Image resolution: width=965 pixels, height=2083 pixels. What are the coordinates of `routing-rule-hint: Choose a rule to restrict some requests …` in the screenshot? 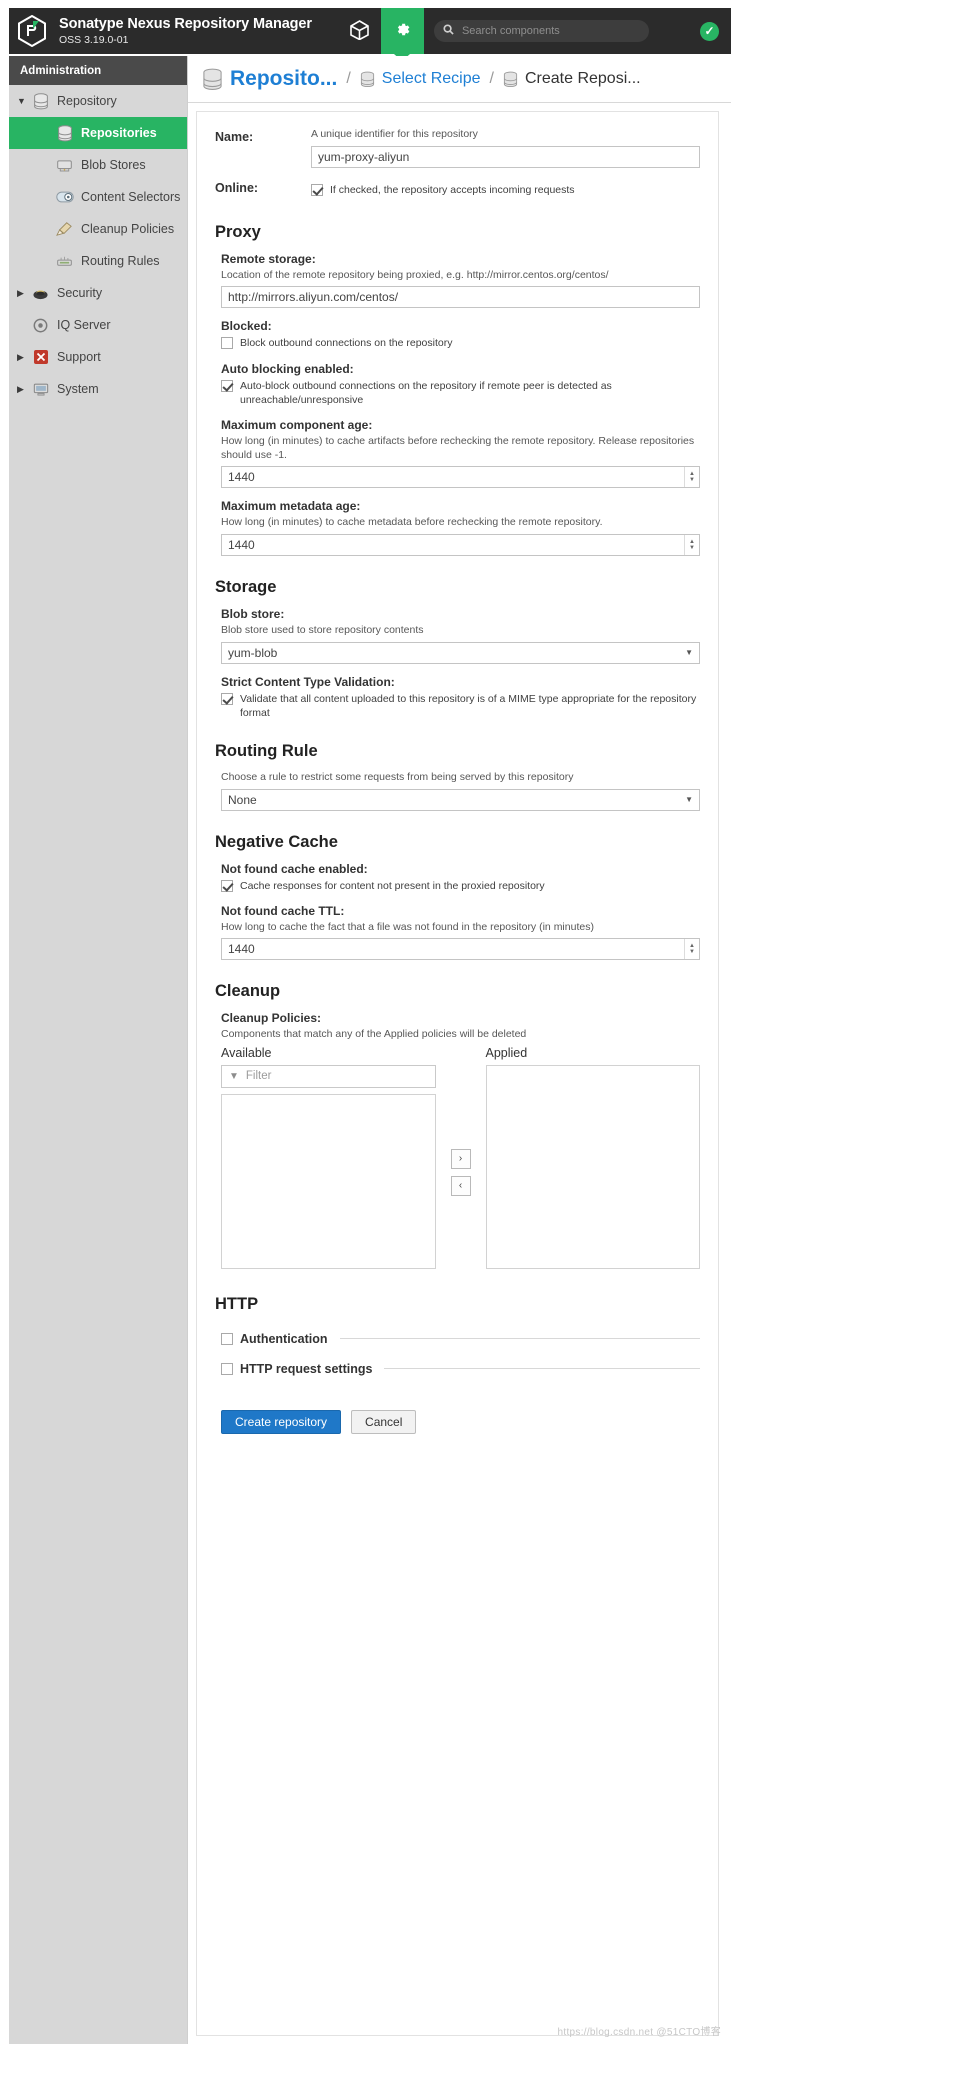 It's located at (397, 776).